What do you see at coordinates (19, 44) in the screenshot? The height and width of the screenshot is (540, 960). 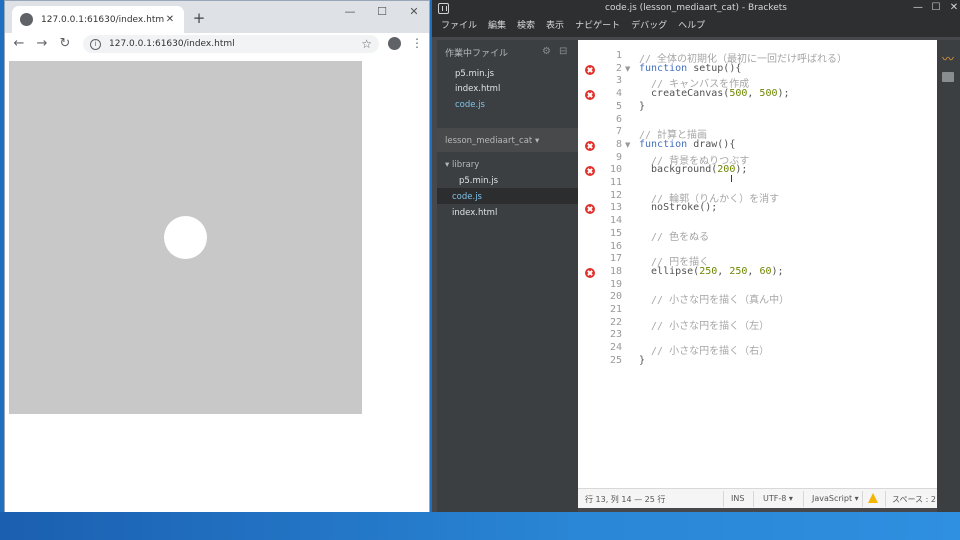 I see `back-arrow-icon: ←` at bounding box center [19, 44].